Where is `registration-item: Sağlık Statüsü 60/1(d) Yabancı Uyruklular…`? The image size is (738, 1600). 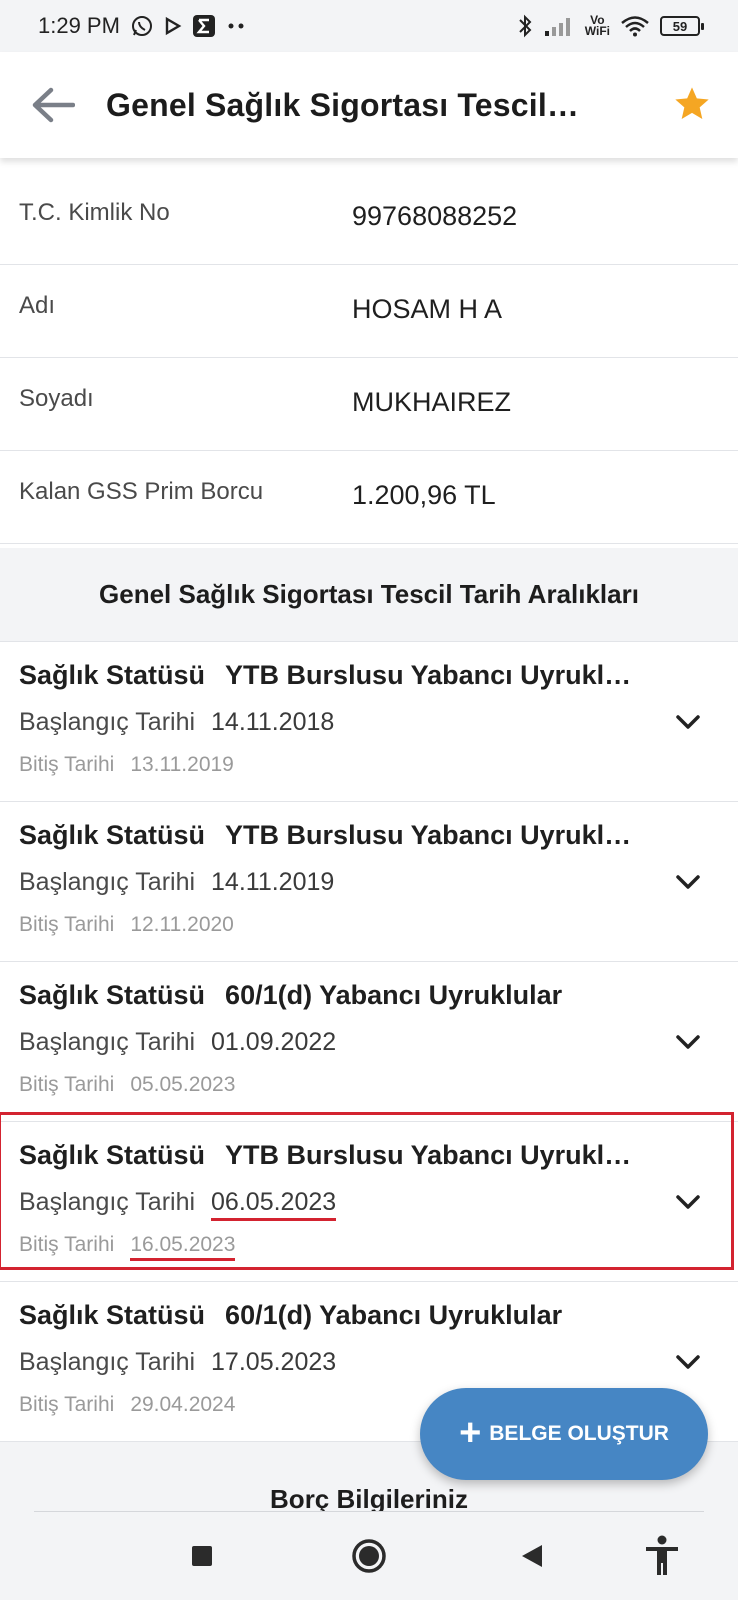 registration-item: Sağlık Statüsü 60/1(d) Yabancı Uyruklular… is located at coordinates (369, 1042).